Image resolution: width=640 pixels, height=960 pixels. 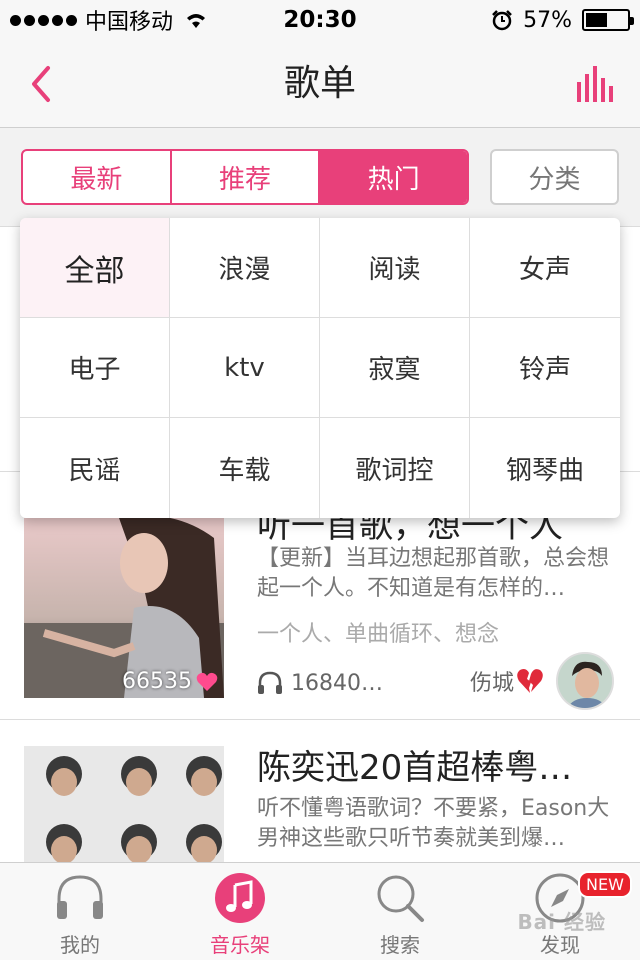 What do you see at coordinates (547, 20) in the screenshot?
I see `battery-percent: 57%` at bounding box center [547, 20].